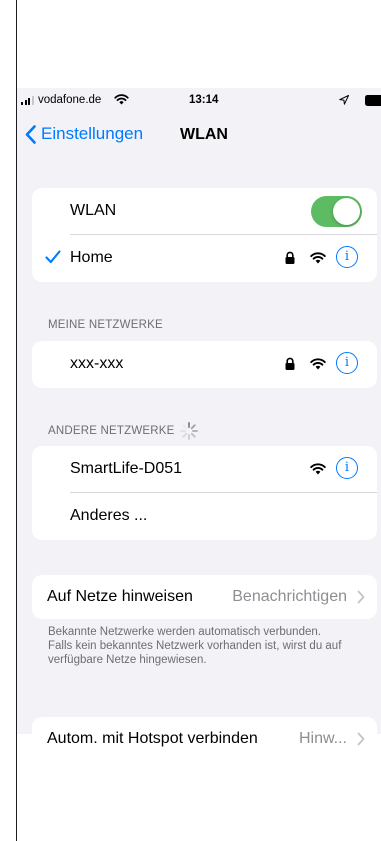 This screenshot has height=841, width=381. Describe the element at coordinates (93, 210) in the screenshot. I see `wlan-toggle-label: WLAN` at that location.